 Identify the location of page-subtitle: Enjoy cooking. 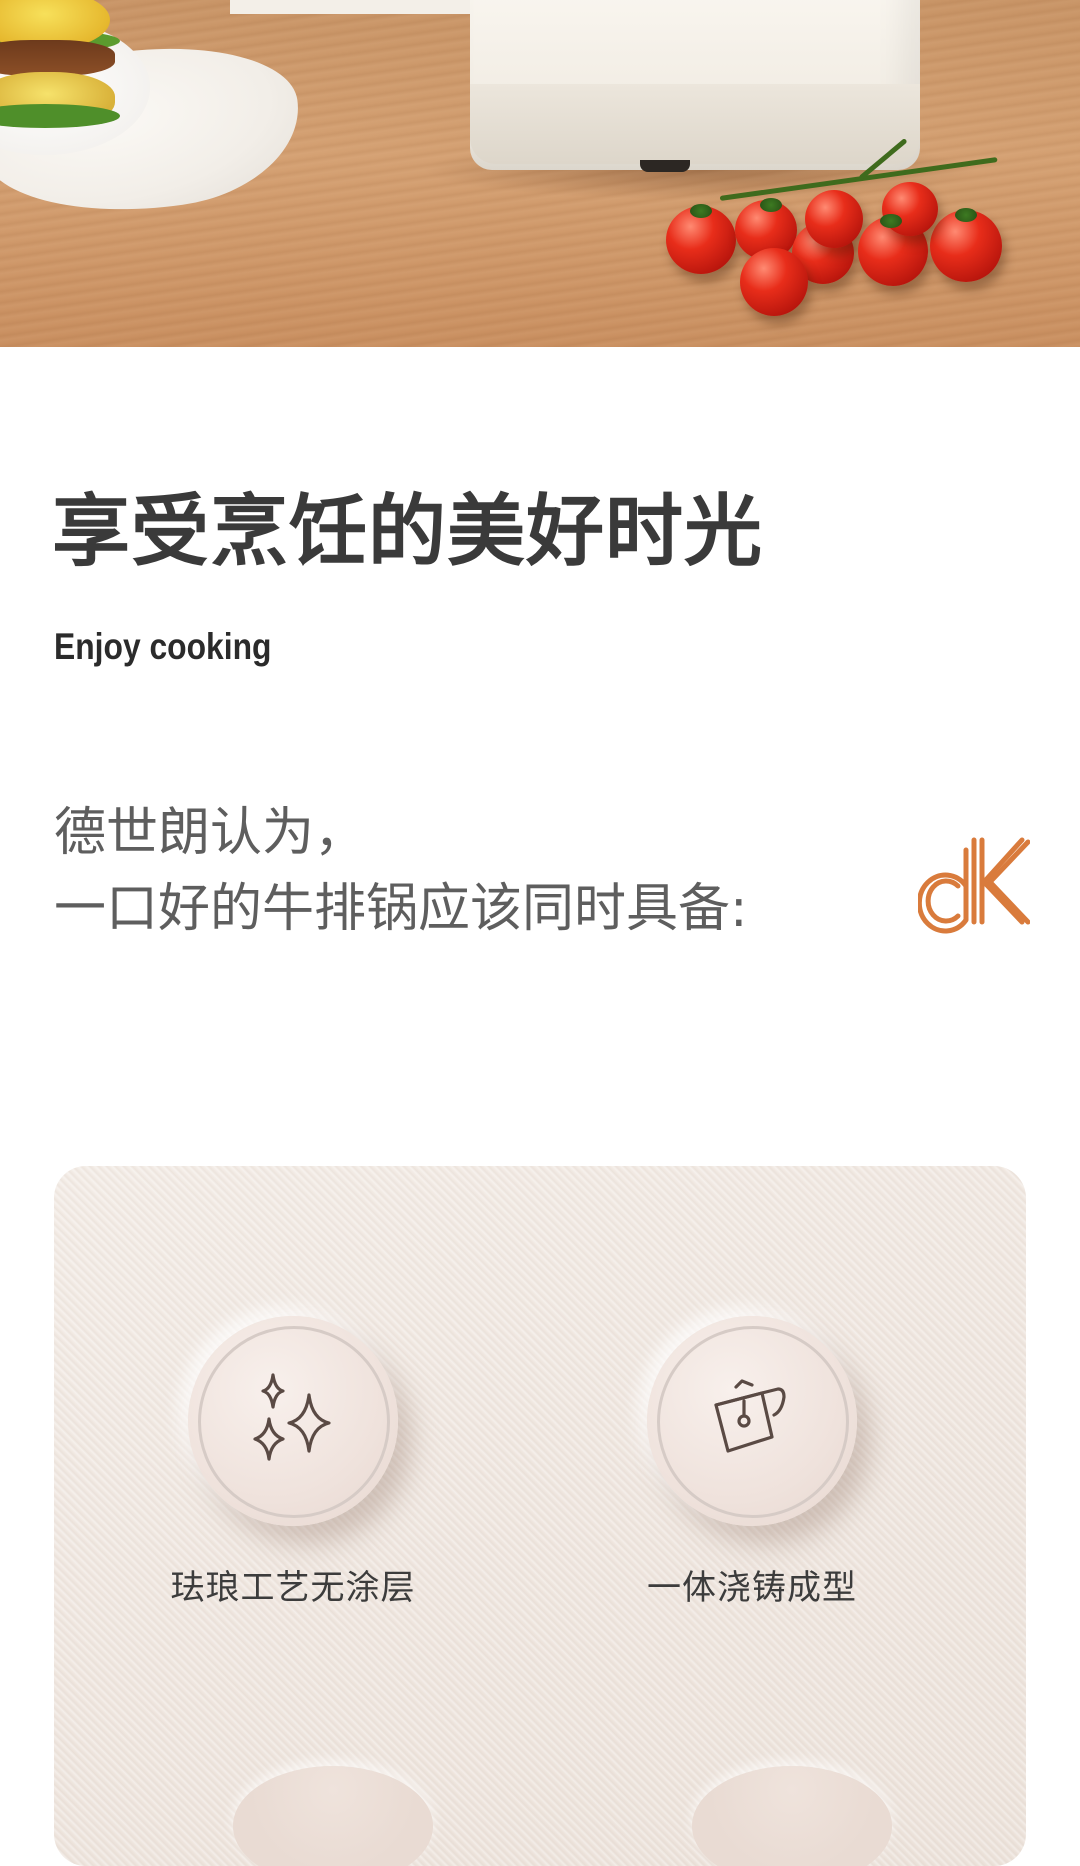
(163, 646).